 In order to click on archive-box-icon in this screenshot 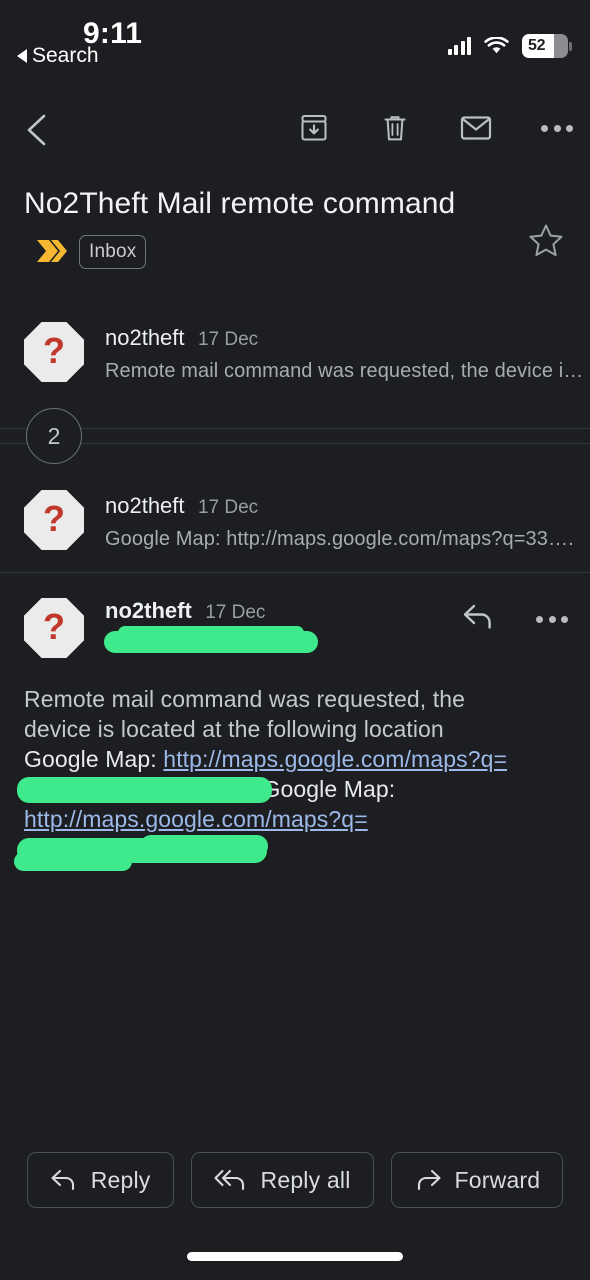, I will do `click(314, 128)`.